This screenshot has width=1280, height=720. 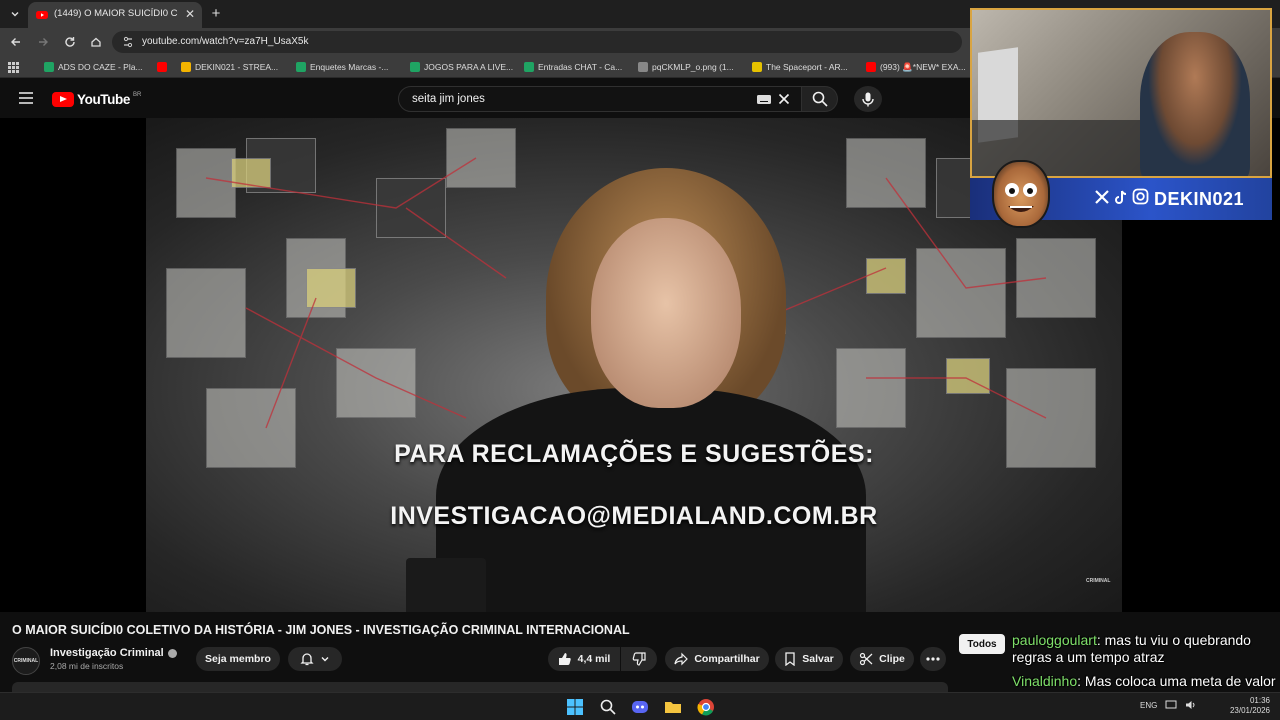 What do you see at coordinates (1199, 199) in the screenshot?
I see `streamer-handle: DEKIN021` at bounding box center [1199, 199].